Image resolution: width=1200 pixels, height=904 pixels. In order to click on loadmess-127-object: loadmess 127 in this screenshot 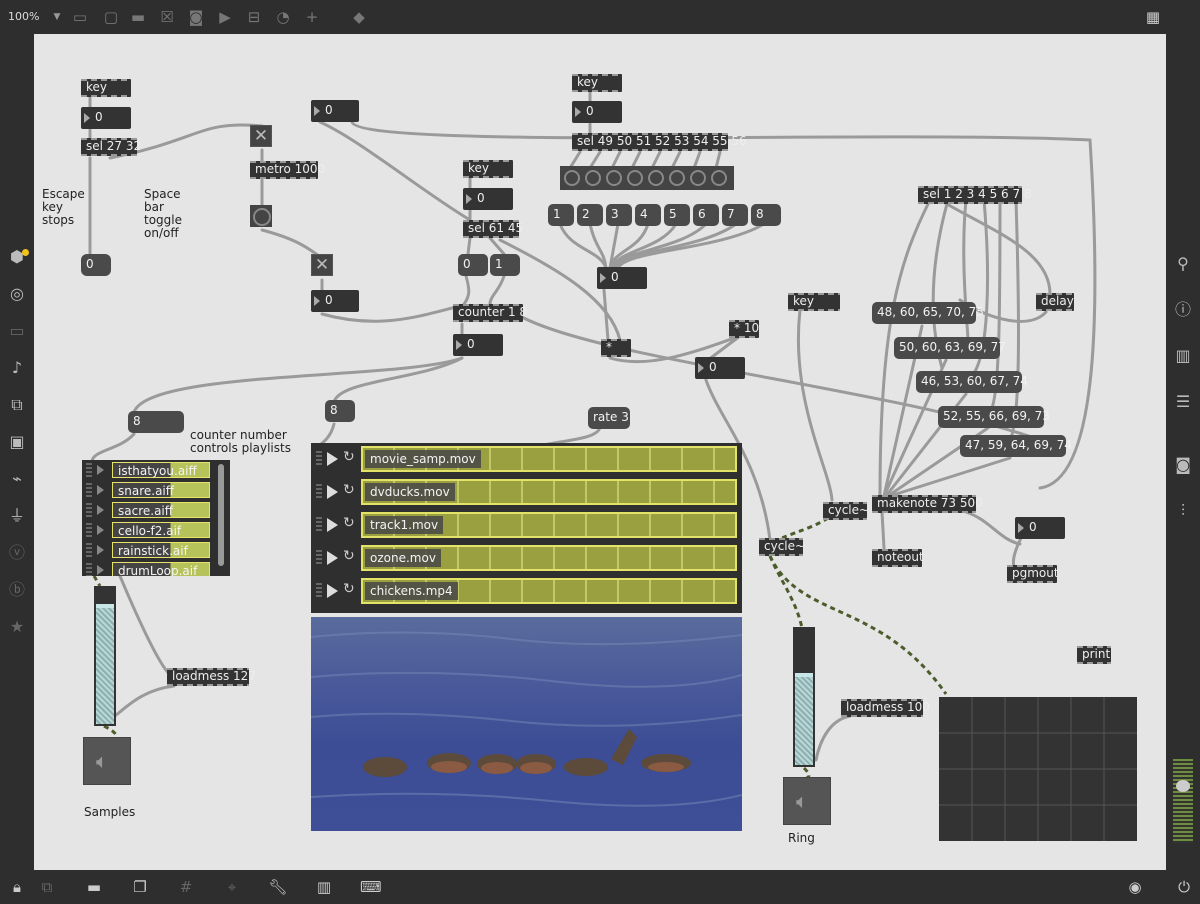, I will do `click(211, 677)`.